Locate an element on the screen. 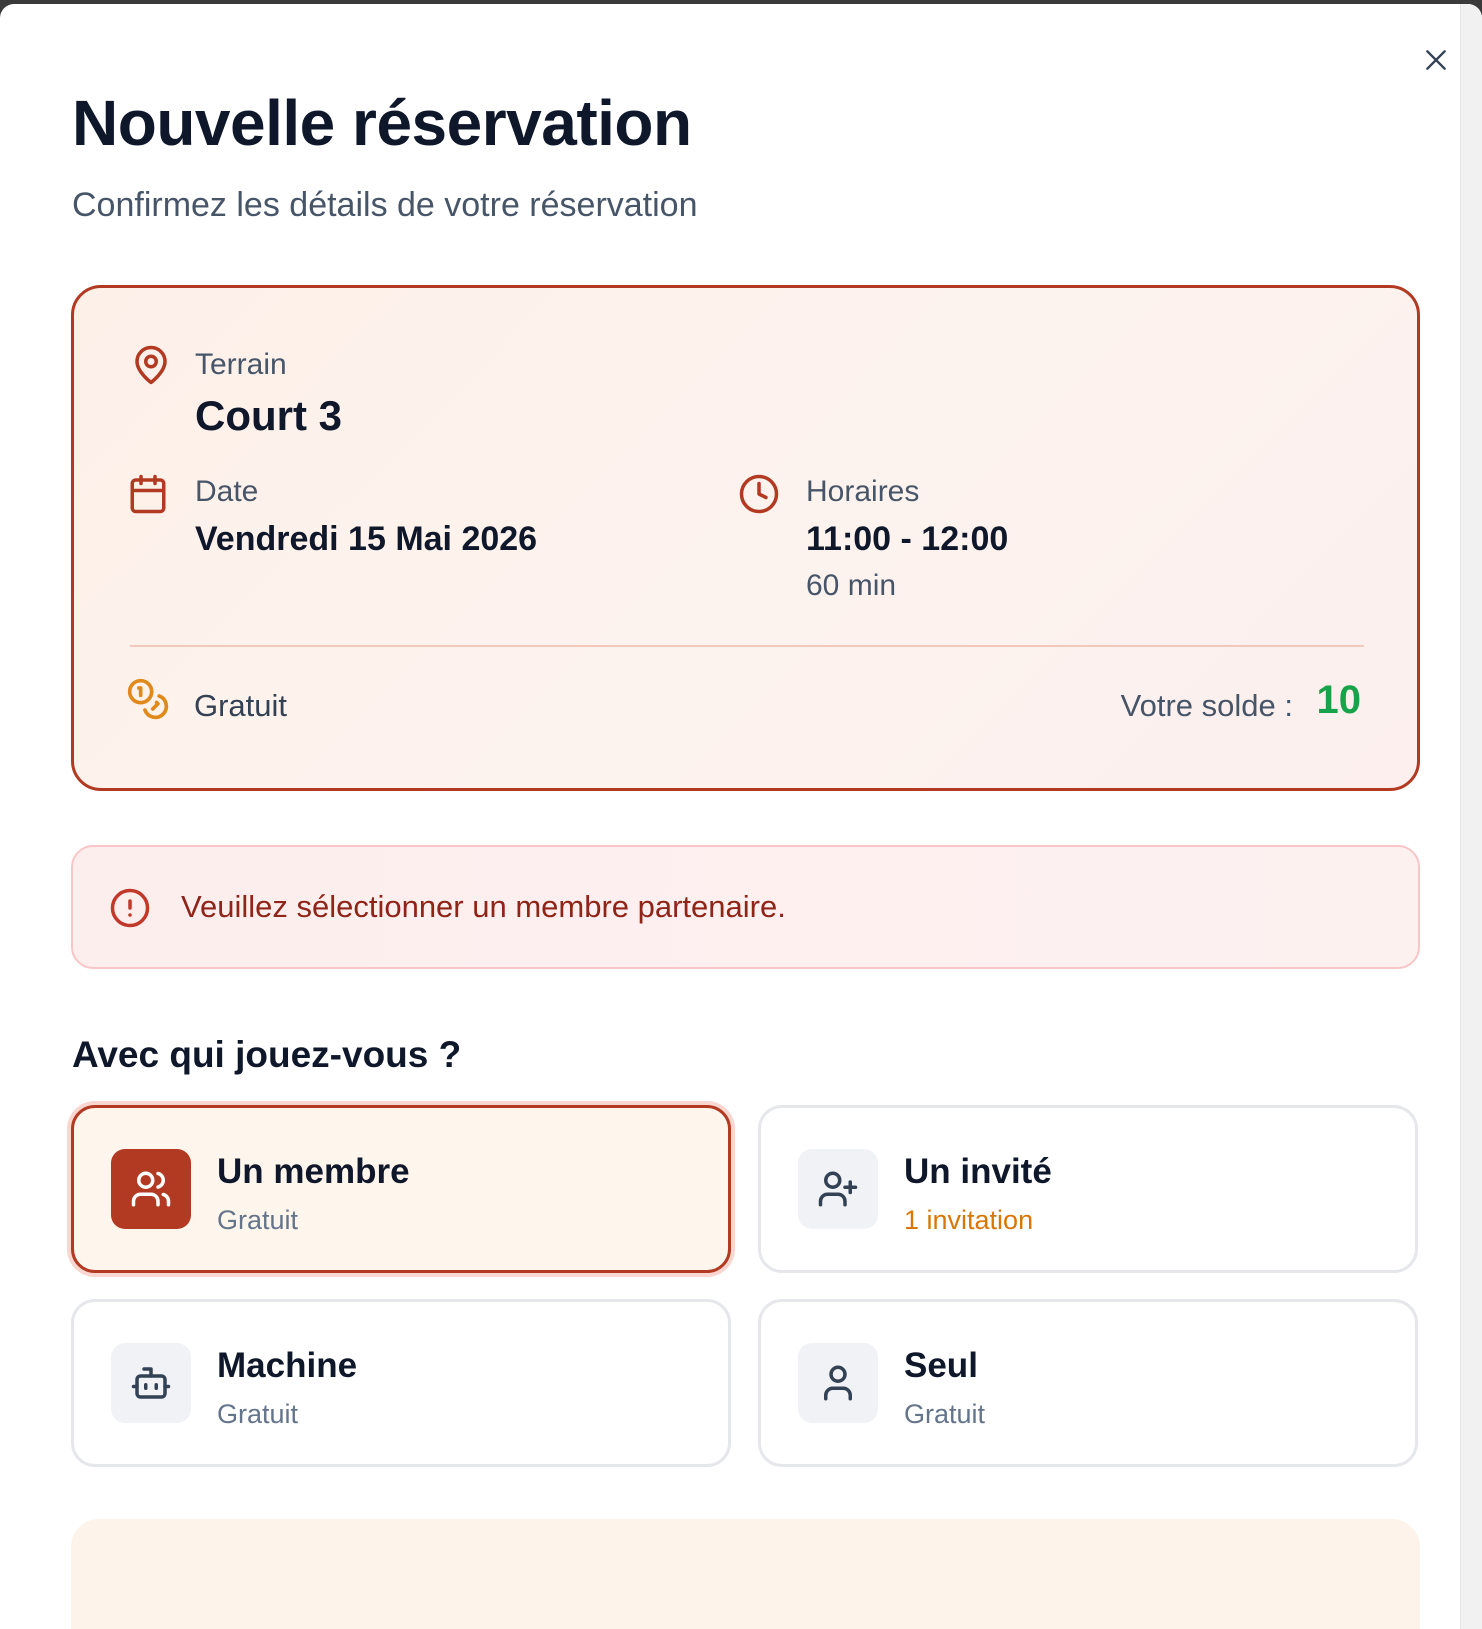 This screenshot has height=1629, width=1482. option-subtitle: 1 invitation is located at coordinates (969, 1220).